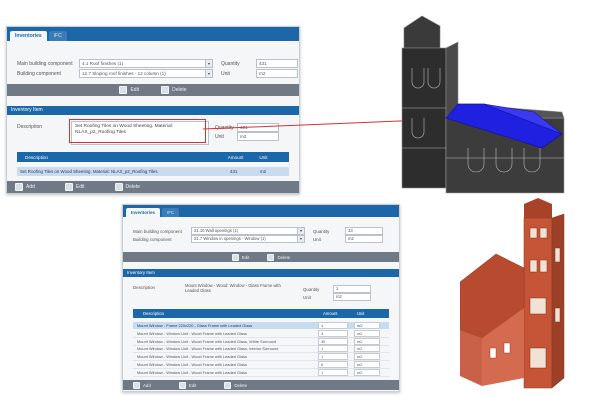  What do you see at coordinates (216, 230) in the screenshot?
I see `main-component-value: 21.10 Wall openings (1)` at bounding box center [216, 230].